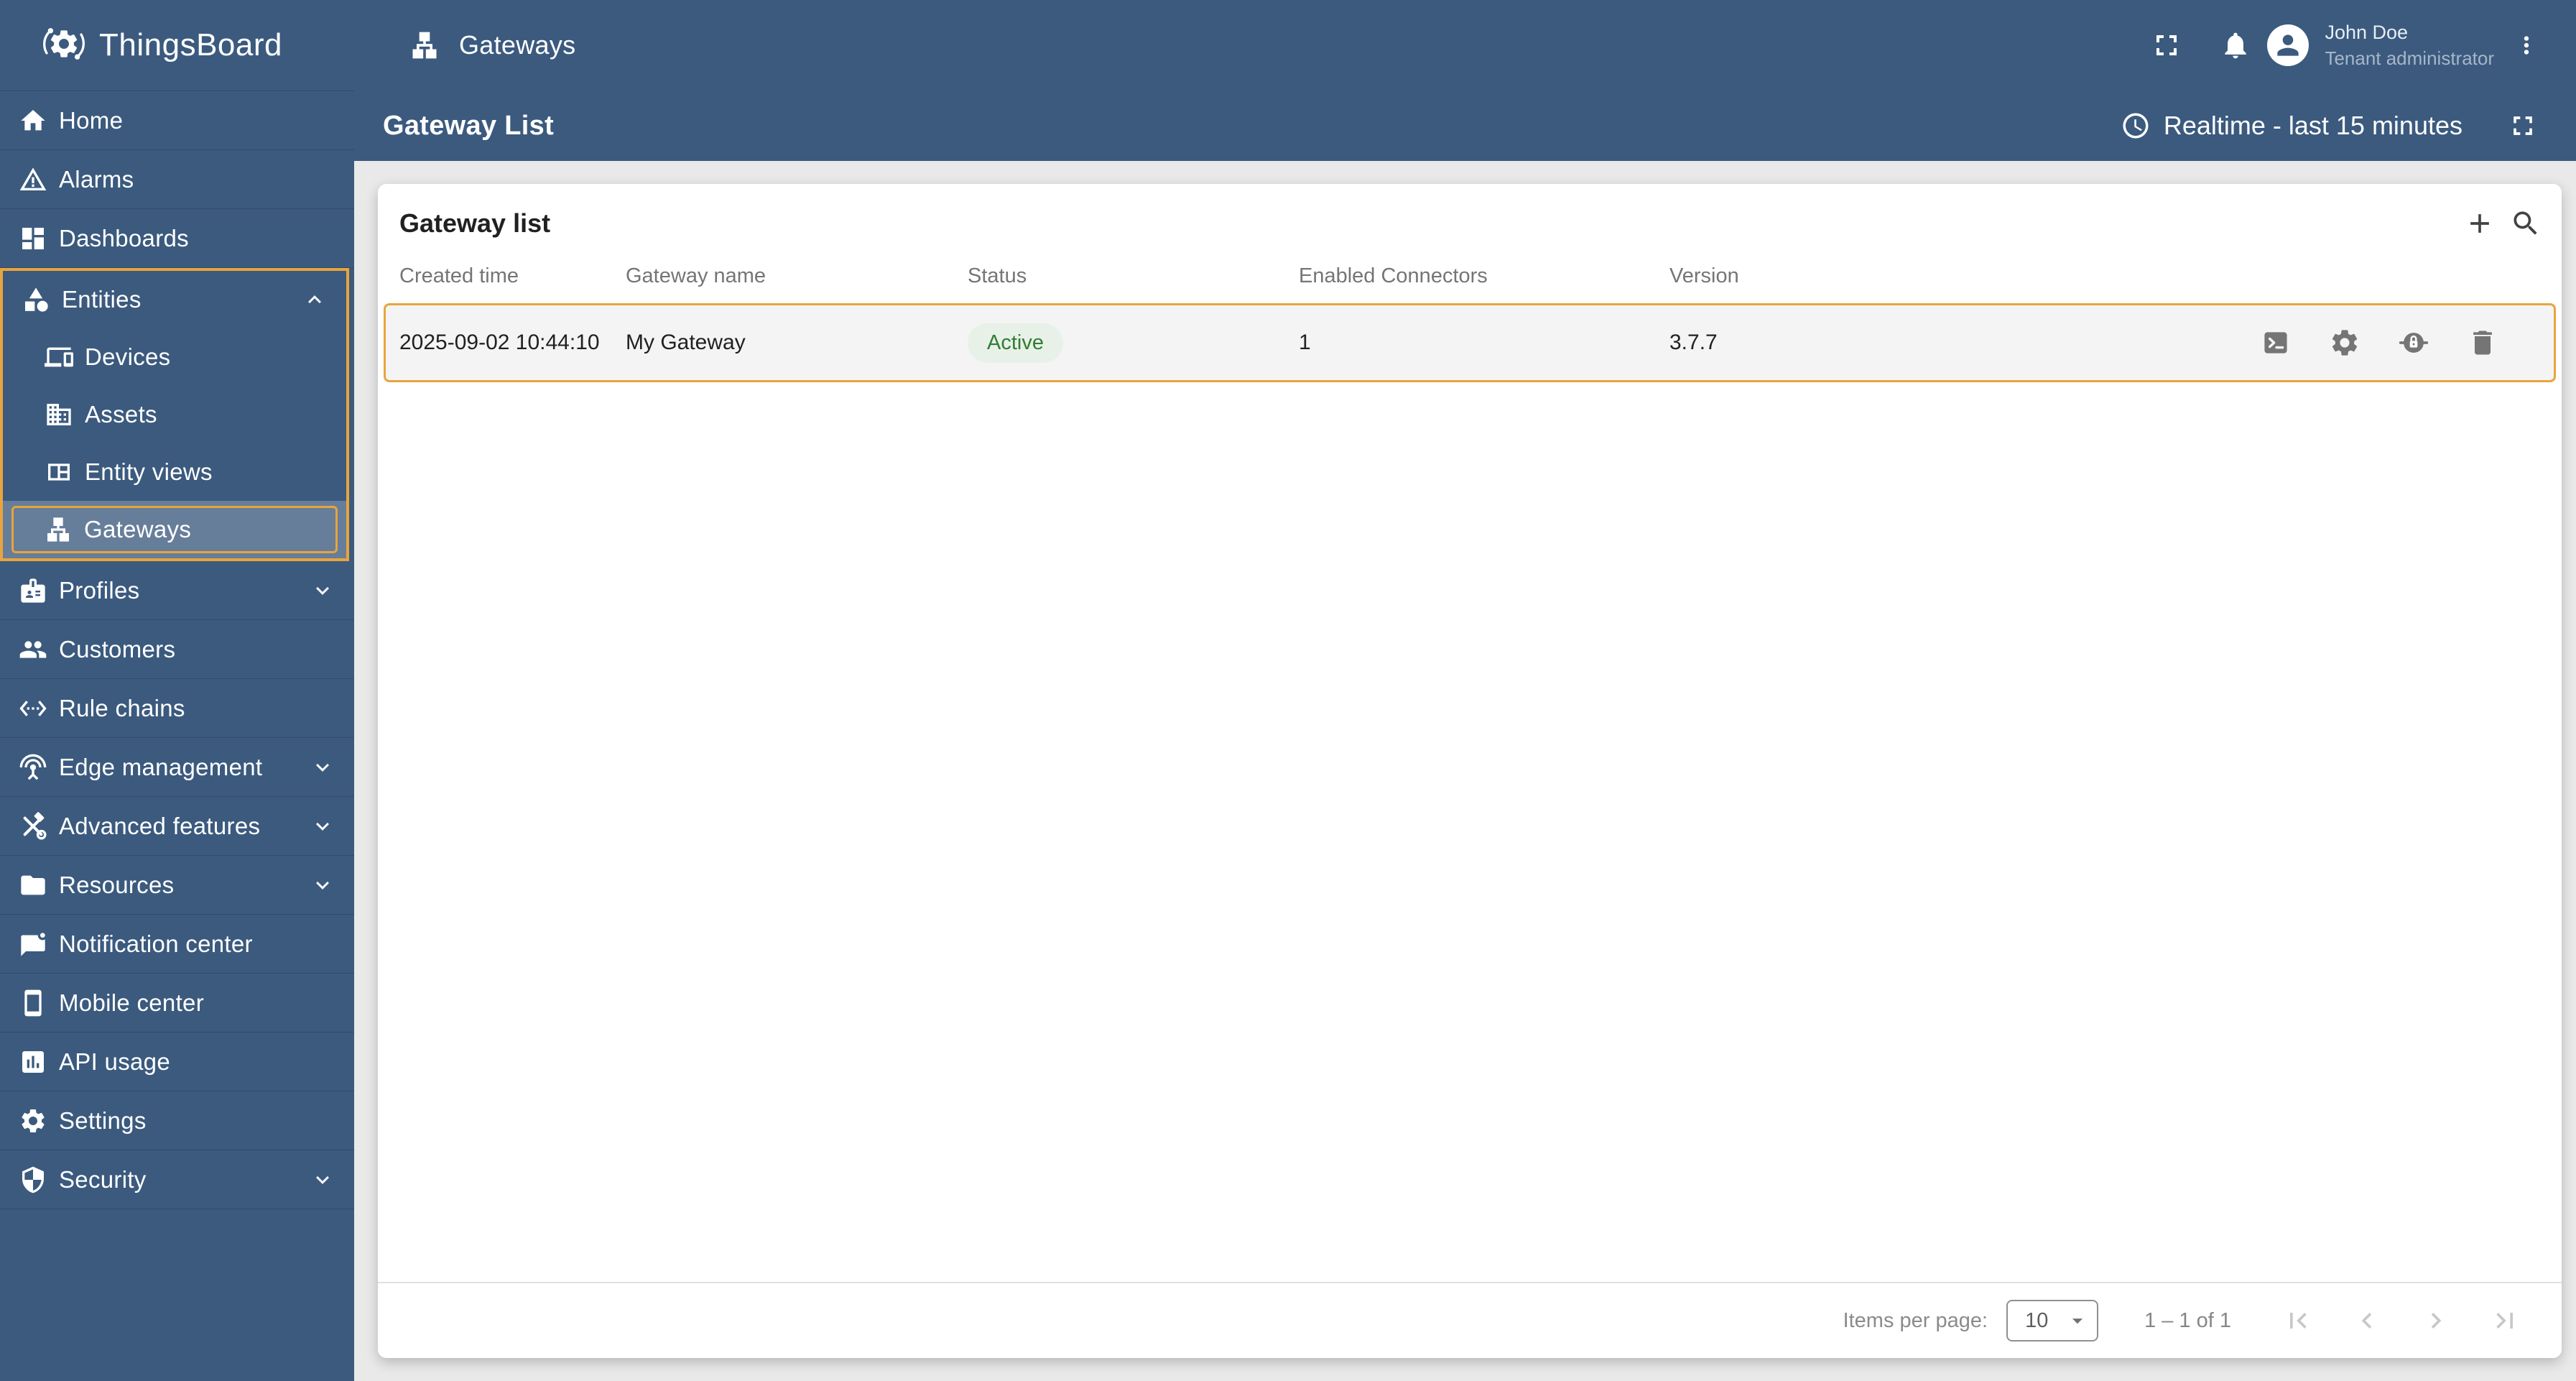 This screenshot has width=2576, height=1381. What do you see at coordinates (177, 885) in the screenshot?
I see `sidebar-item-resources: Resources` at bounding box center [177, 885].